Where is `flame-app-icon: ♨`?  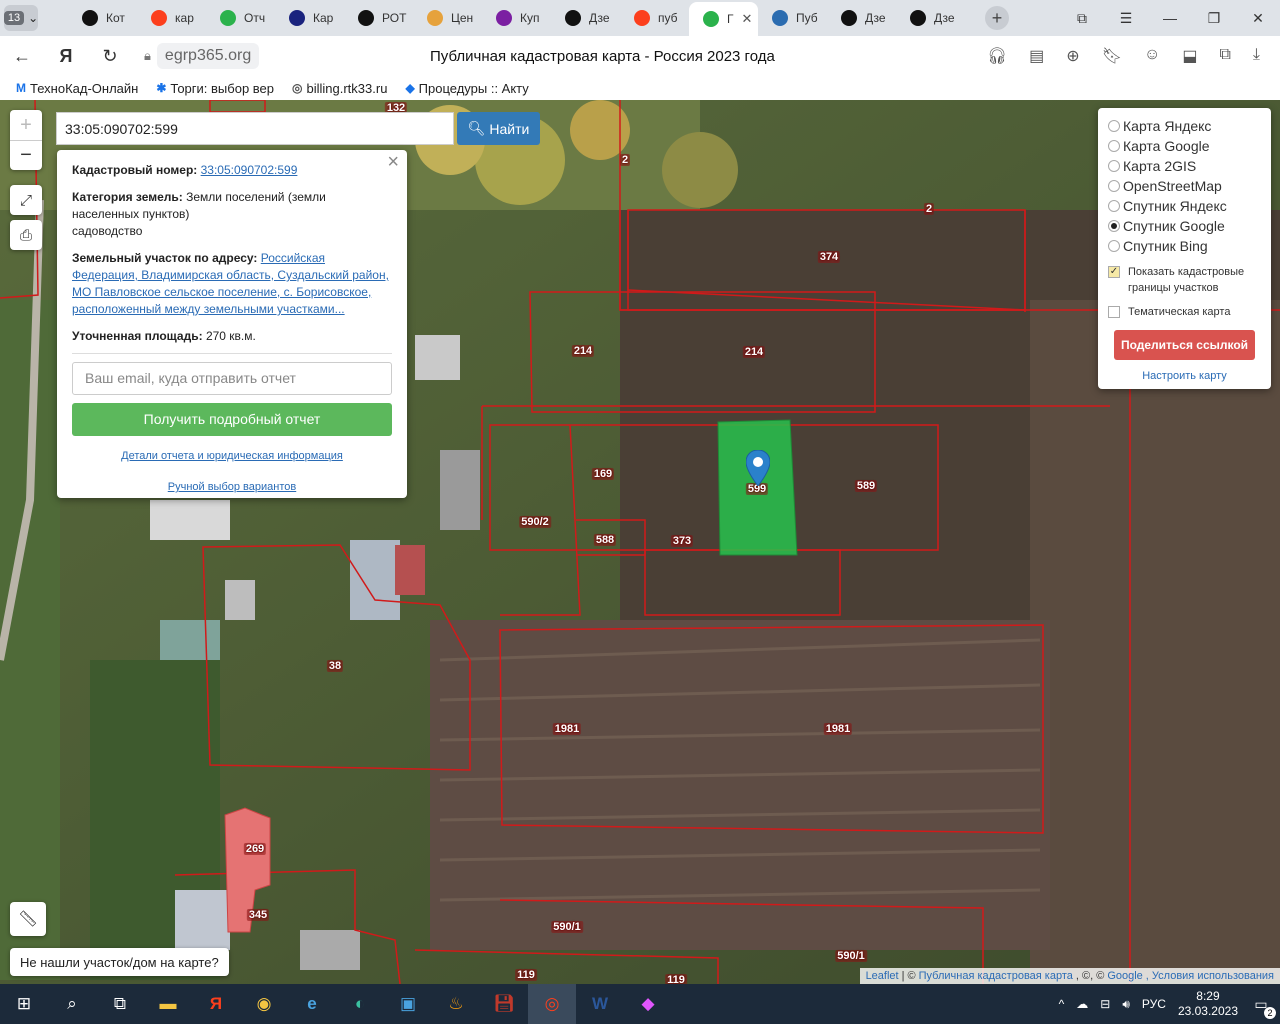 flame-app-icon: ♨ is located at coordinates (456, 1004).